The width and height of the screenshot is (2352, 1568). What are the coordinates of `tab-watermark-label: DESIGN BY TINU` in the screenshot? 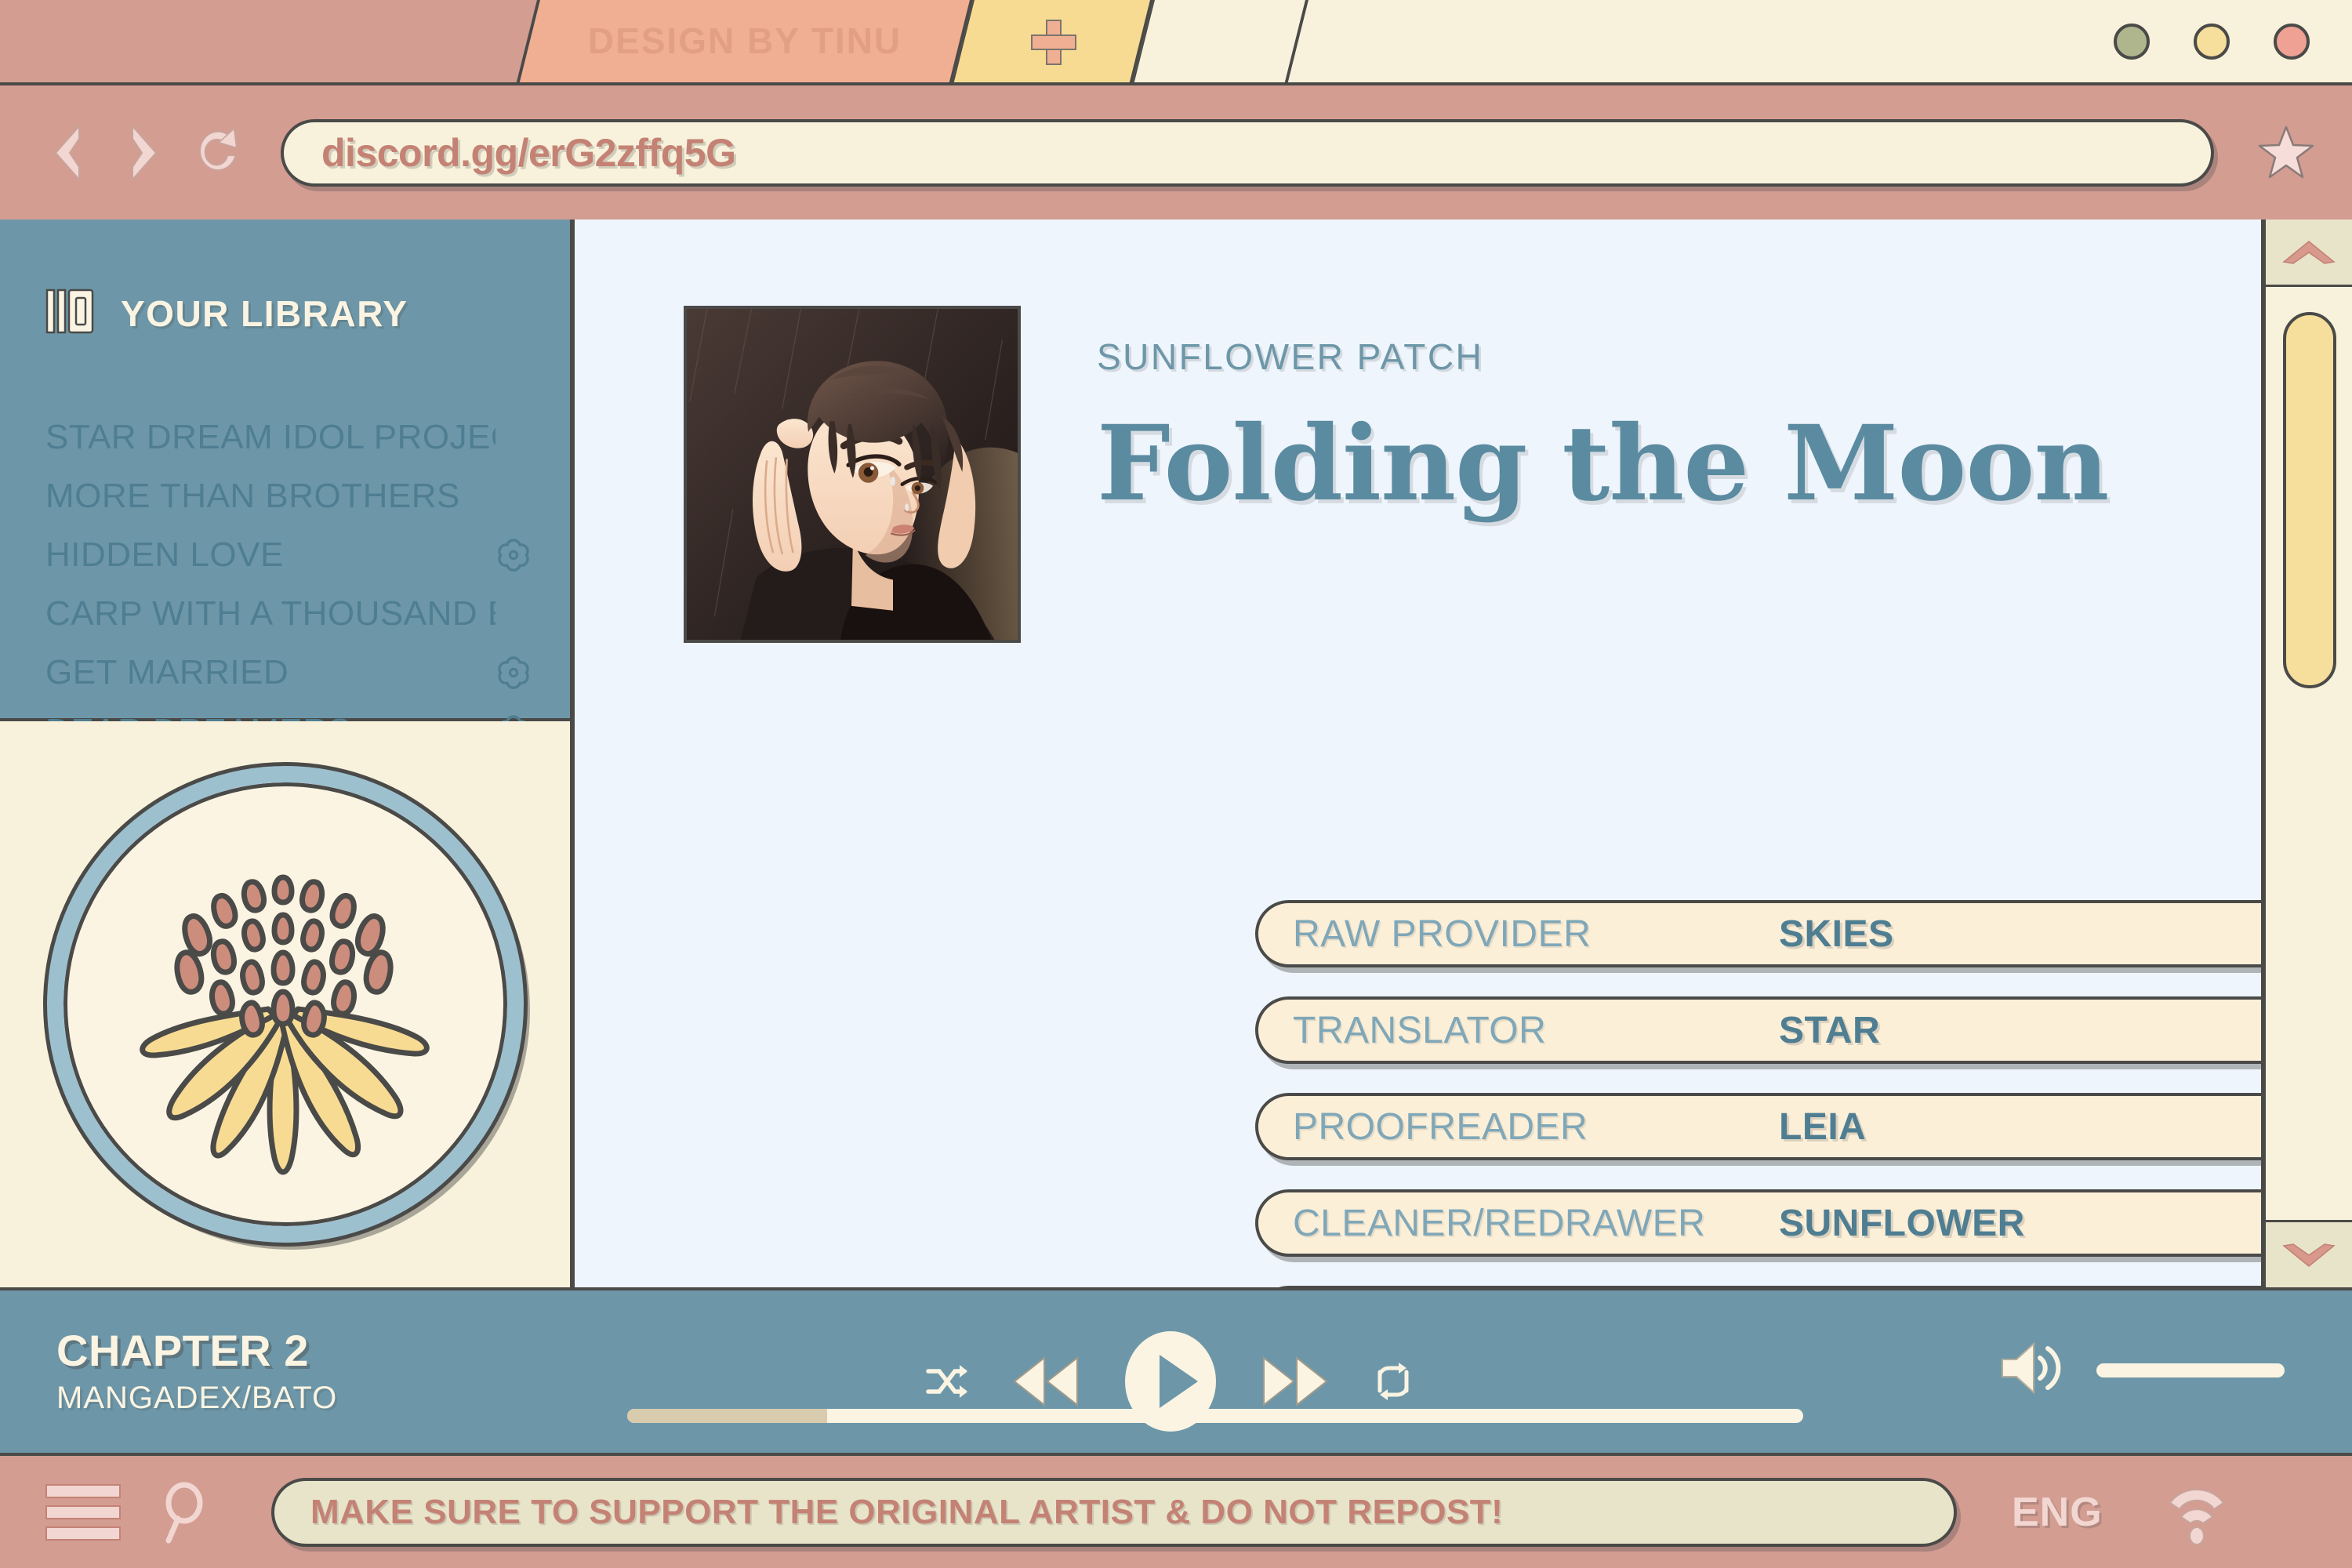 It's located at (744, 40).